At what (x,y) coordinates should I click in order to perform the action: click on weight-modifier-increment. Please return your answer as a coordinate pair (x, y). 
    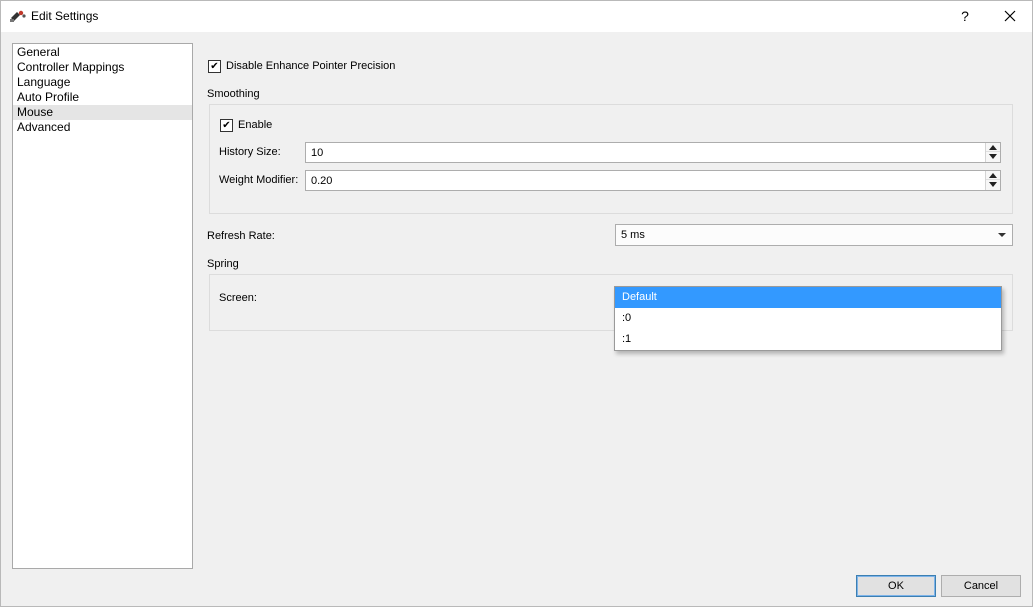
    Looking at the image, I should click on (993, 175).